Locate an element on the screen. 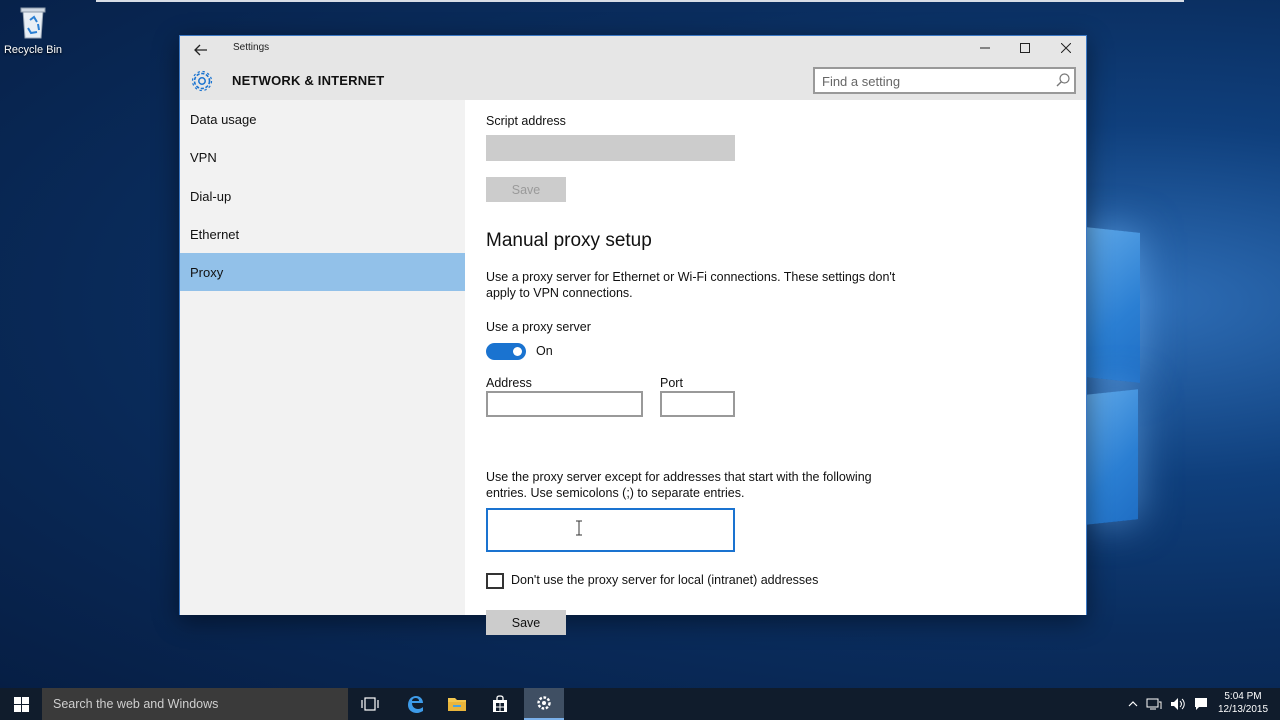 The width and height of the screenshot is (1280, 720). action-center-icon is located at coordinates (1201, 704).